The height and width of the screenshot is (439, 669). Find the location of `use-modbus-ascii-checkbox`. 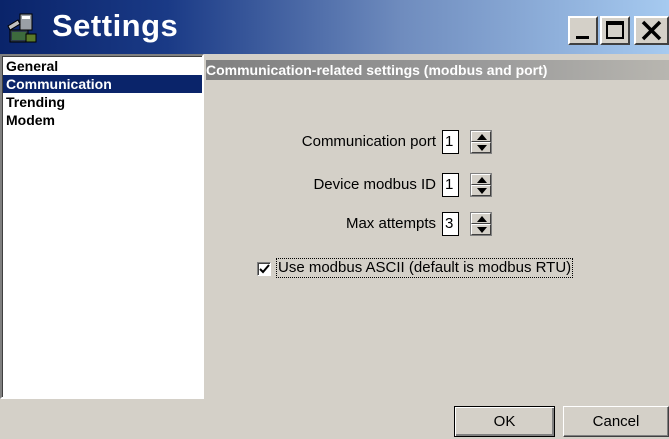

use-modbus-ascii-checkbox is located at coordinates (264, 269).